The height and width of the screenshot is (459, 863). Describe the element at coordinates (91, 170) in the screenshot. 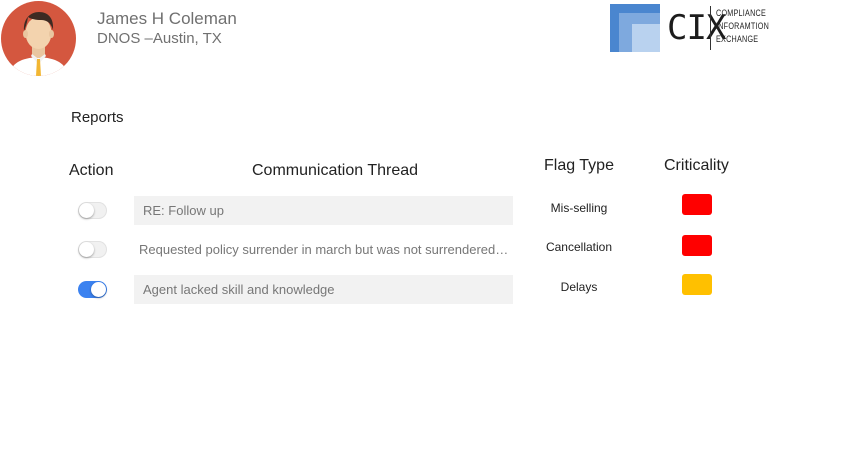

I see `column-header-action: Action` at that location.